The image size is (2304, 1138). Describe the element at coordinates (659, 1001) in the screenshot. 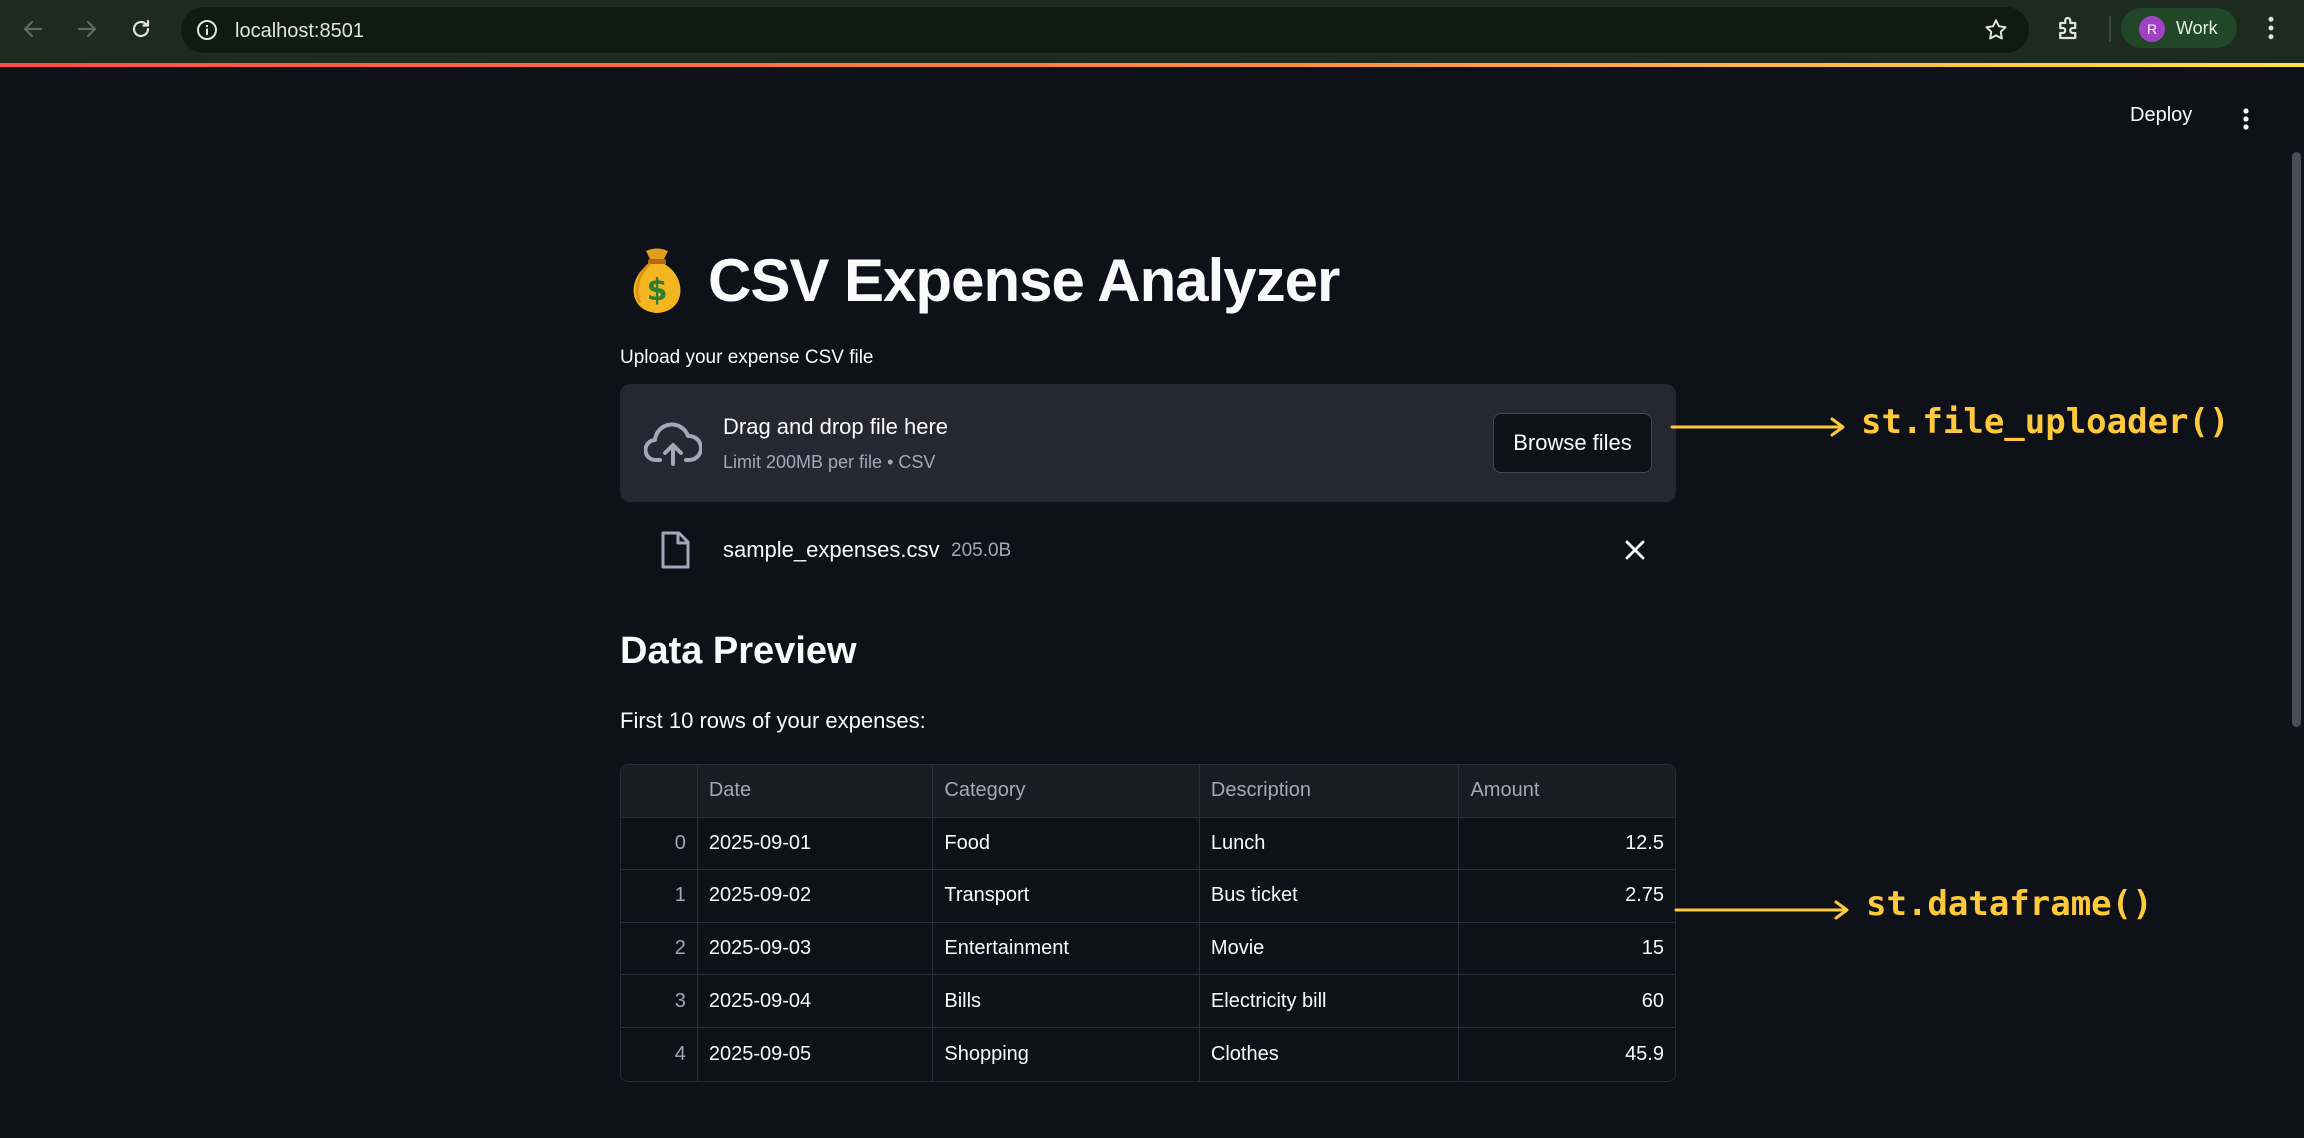

I see `row-index-cell: 3` at that location.